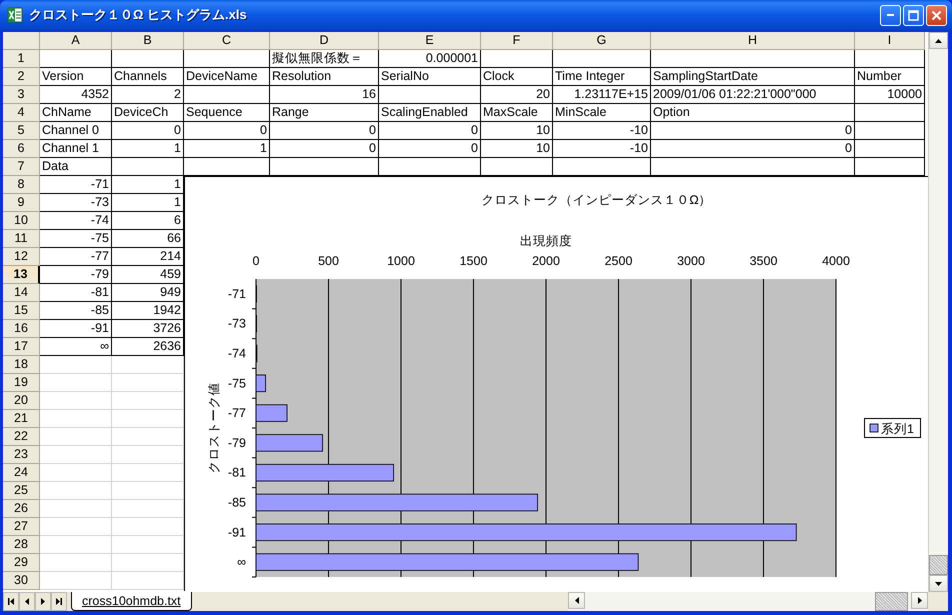 This screenshot has width=952, height=615. What do you see at coordinates (76, 203) in the screenshot?
I see `table-cell: -73` at bounding box center [76, 203].